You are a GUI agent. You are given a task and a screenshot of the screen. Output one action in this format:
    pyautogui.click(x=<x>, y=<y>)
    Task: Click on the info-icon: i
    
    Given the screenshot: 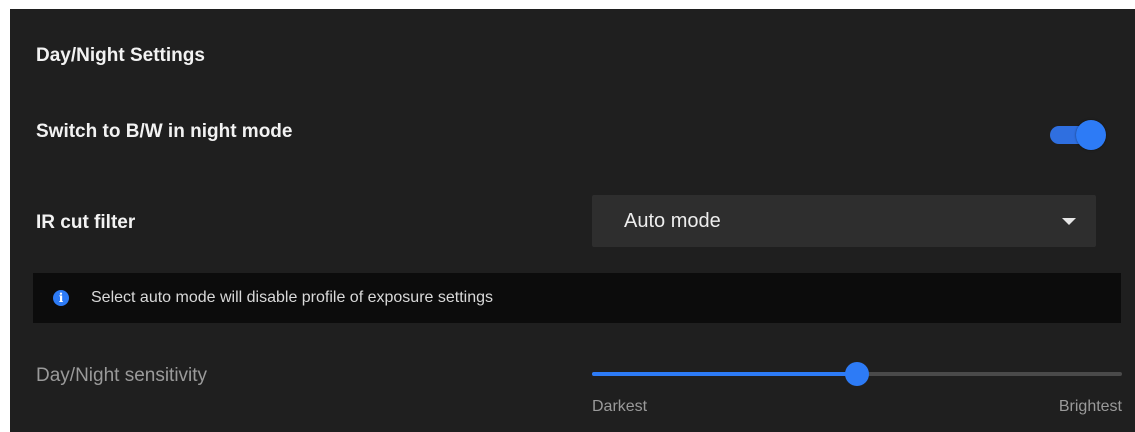 What is the action you would take?
    pyautogui.click(x=61, y=298)
    